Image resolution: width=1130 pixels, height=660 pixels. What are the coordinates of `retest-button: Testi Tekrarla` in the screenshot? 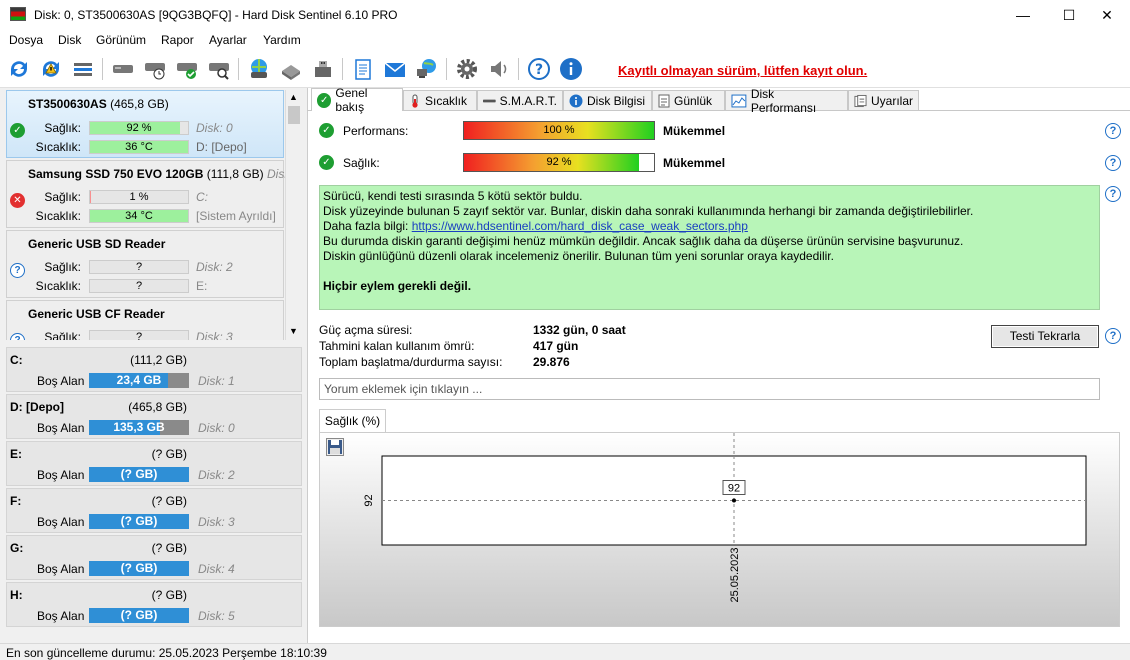 It's located at (1045, 336).